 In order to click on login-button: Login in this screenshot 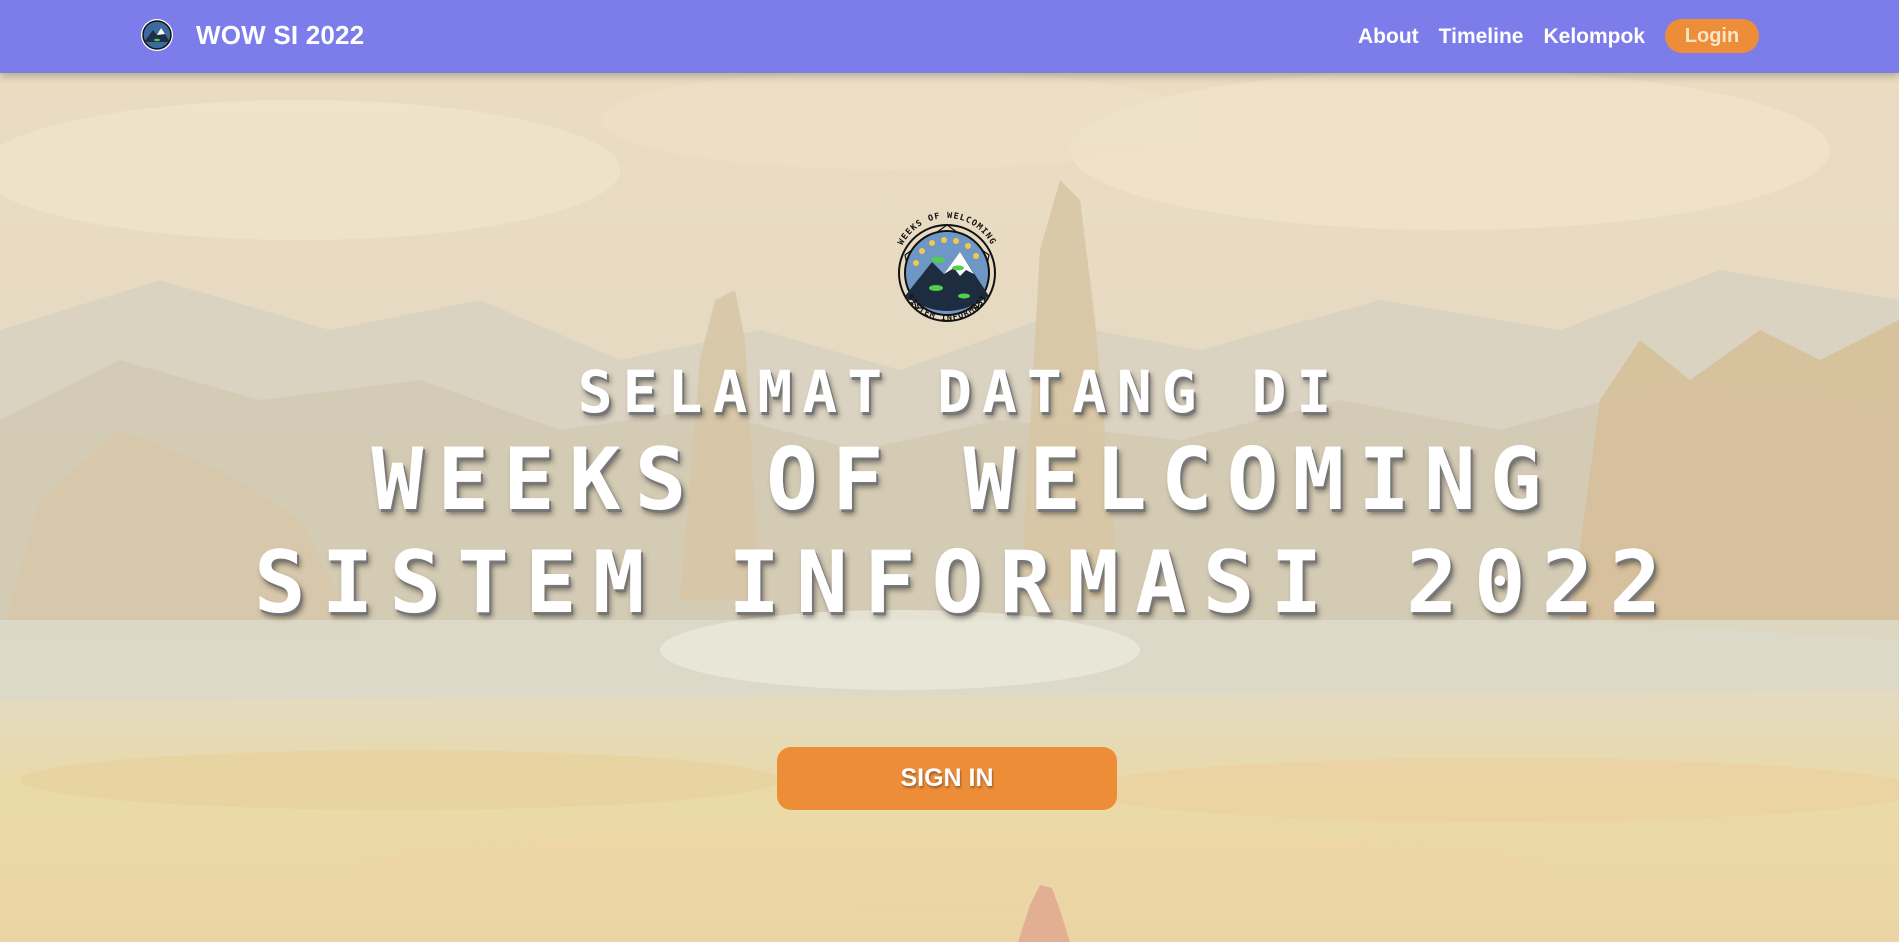, I will do `click(1712, 36)`.